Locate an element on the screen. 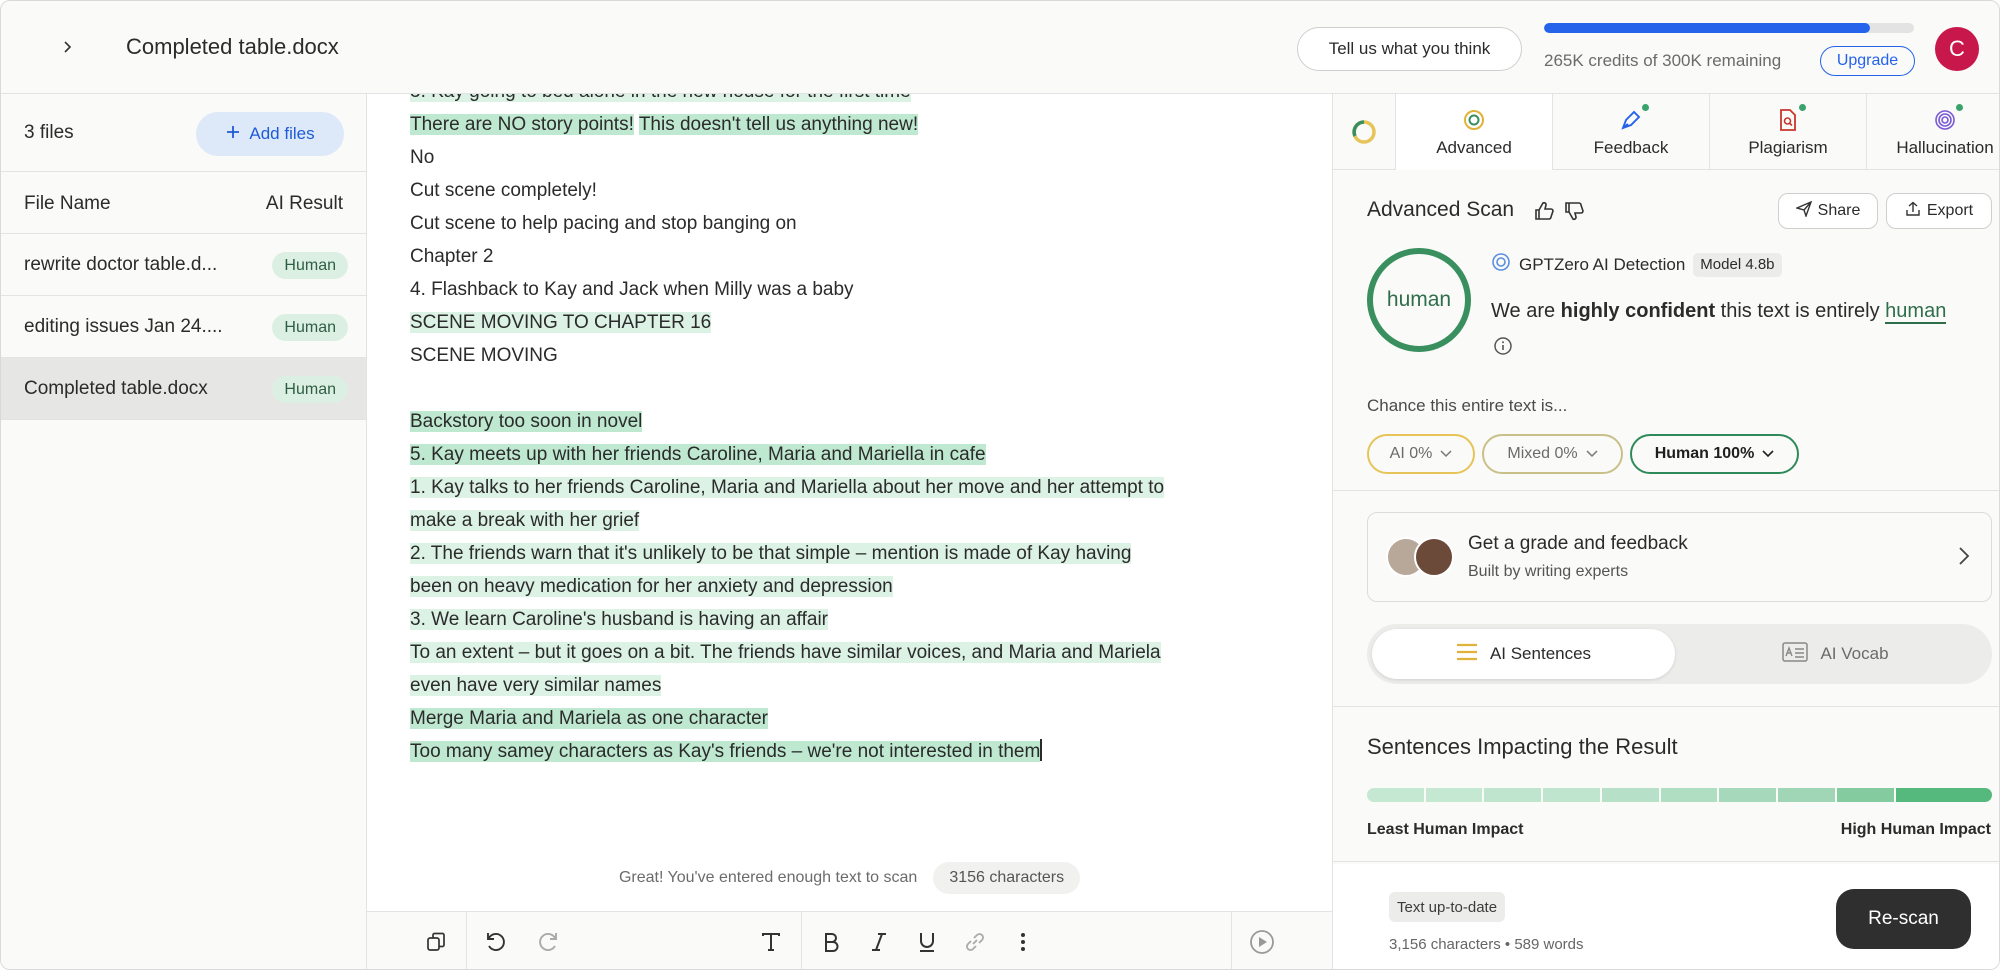  pill-label: Mixed 0% is located at coordinates (1542, 453).